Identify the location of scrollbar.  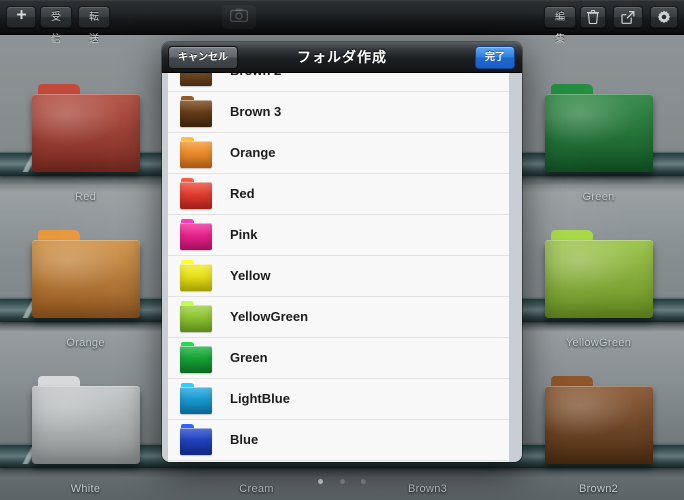
(512, 267).